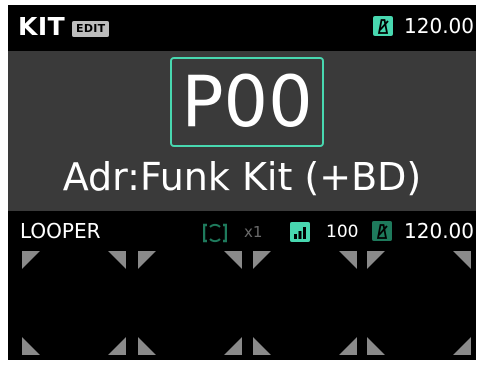 This screenshot has height=365, width=484. What do you see at coordinates (439, 231) in the screenshot?
I see `looper-tempo: 120.00` at bounding box center [439, 231].